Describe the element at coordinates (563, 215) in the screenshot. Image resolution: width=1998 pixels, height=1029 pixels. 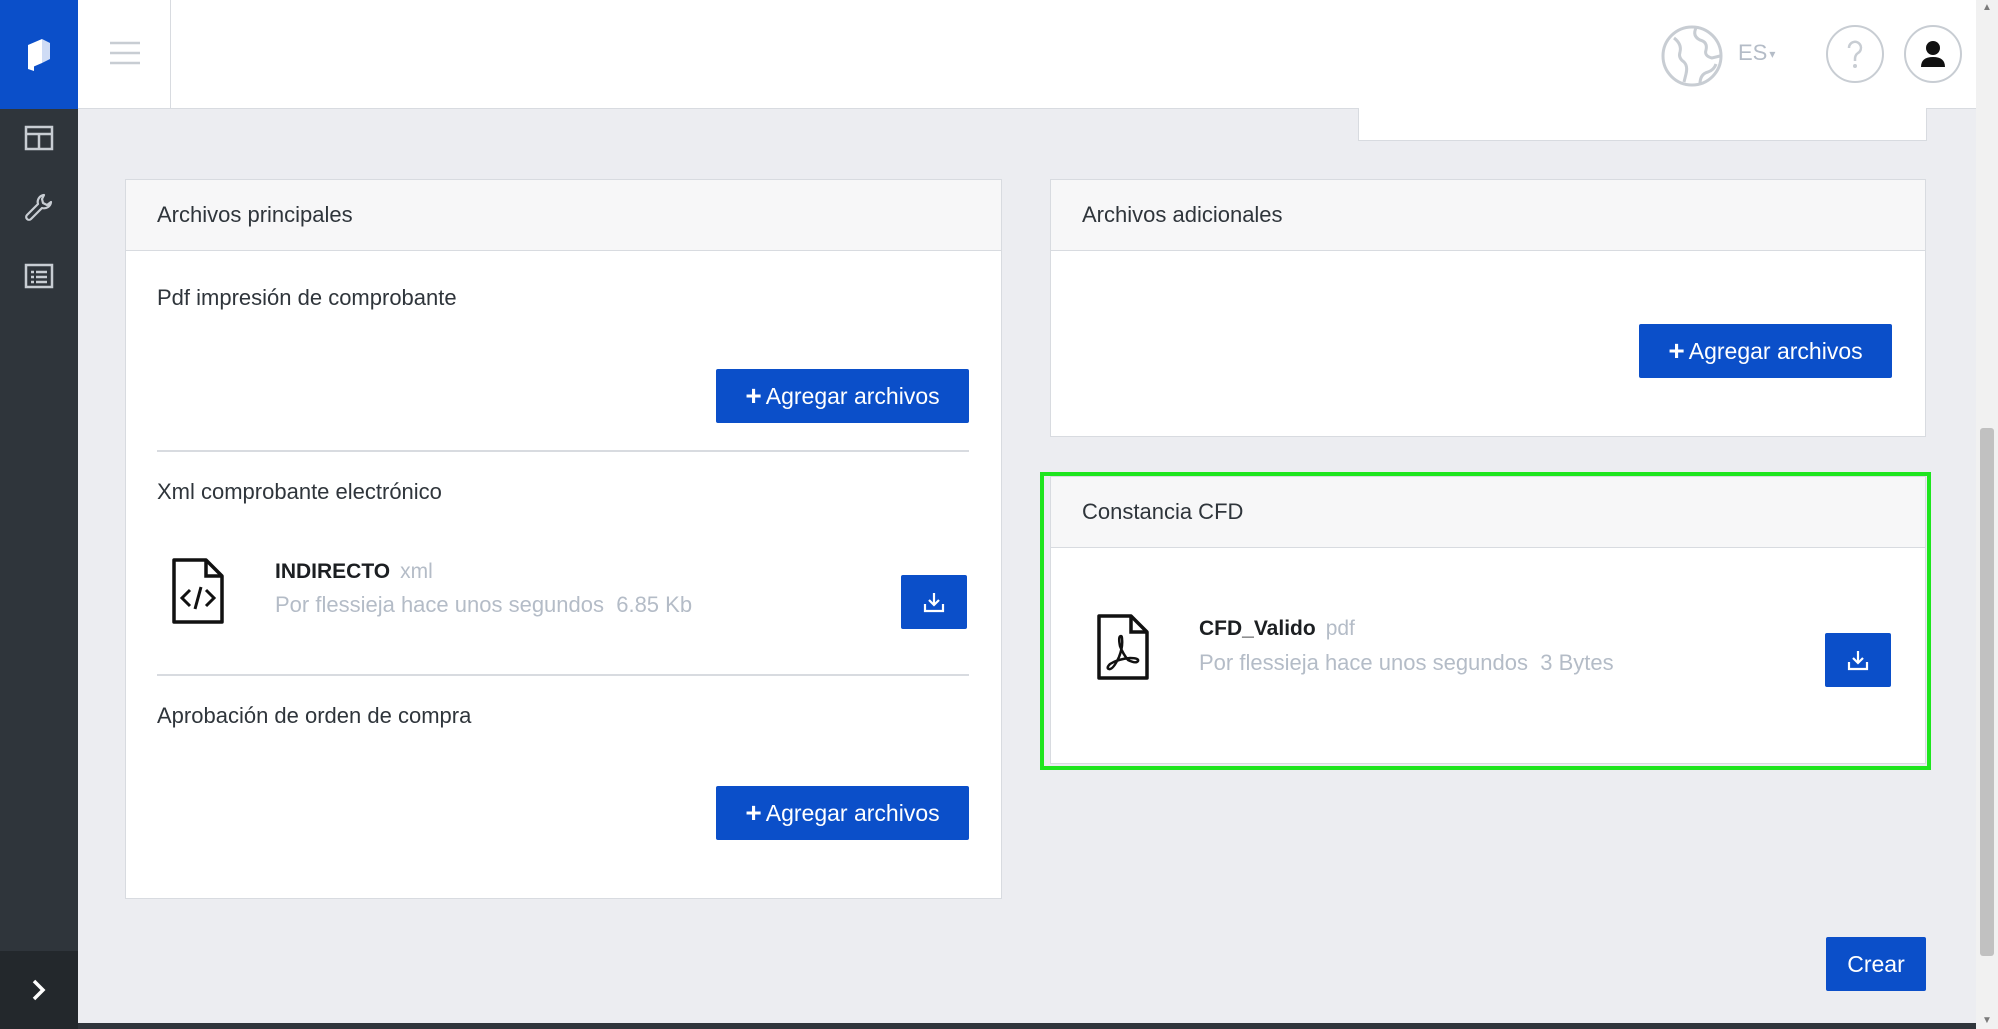
I see `main-files-header: Archivos principales` at that location.